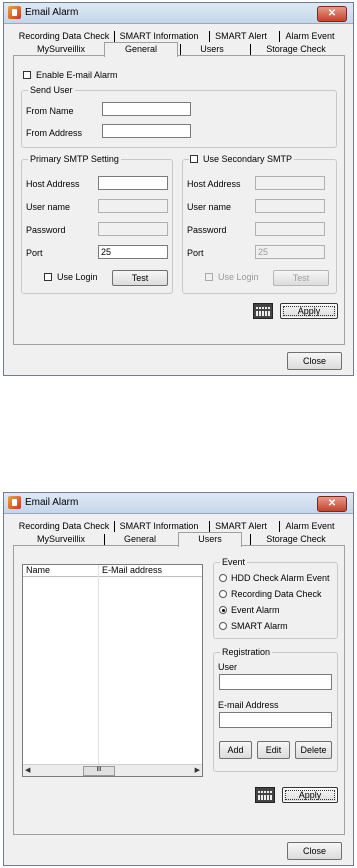 This screenshot has width=357, height=868. What do you see at coordinates (133, 252) in the screenshot?
I see `port-field: 25` at bounding box center [133, 252].